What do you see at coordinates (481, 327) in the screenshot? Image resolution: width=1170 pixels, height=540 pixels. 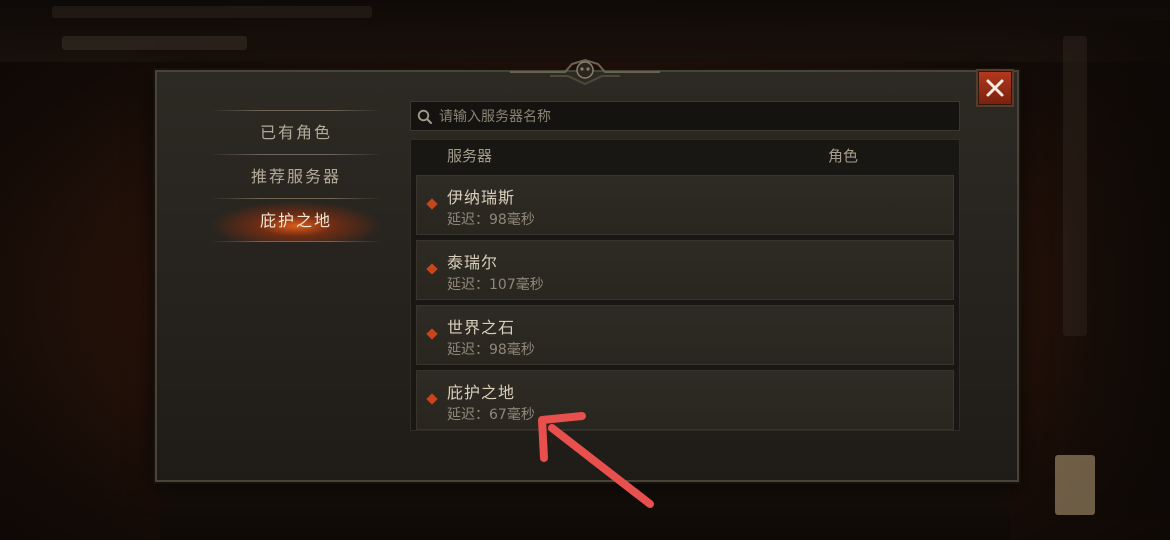 I see `server-name: 世界之石` at bounding box center [481, 327].